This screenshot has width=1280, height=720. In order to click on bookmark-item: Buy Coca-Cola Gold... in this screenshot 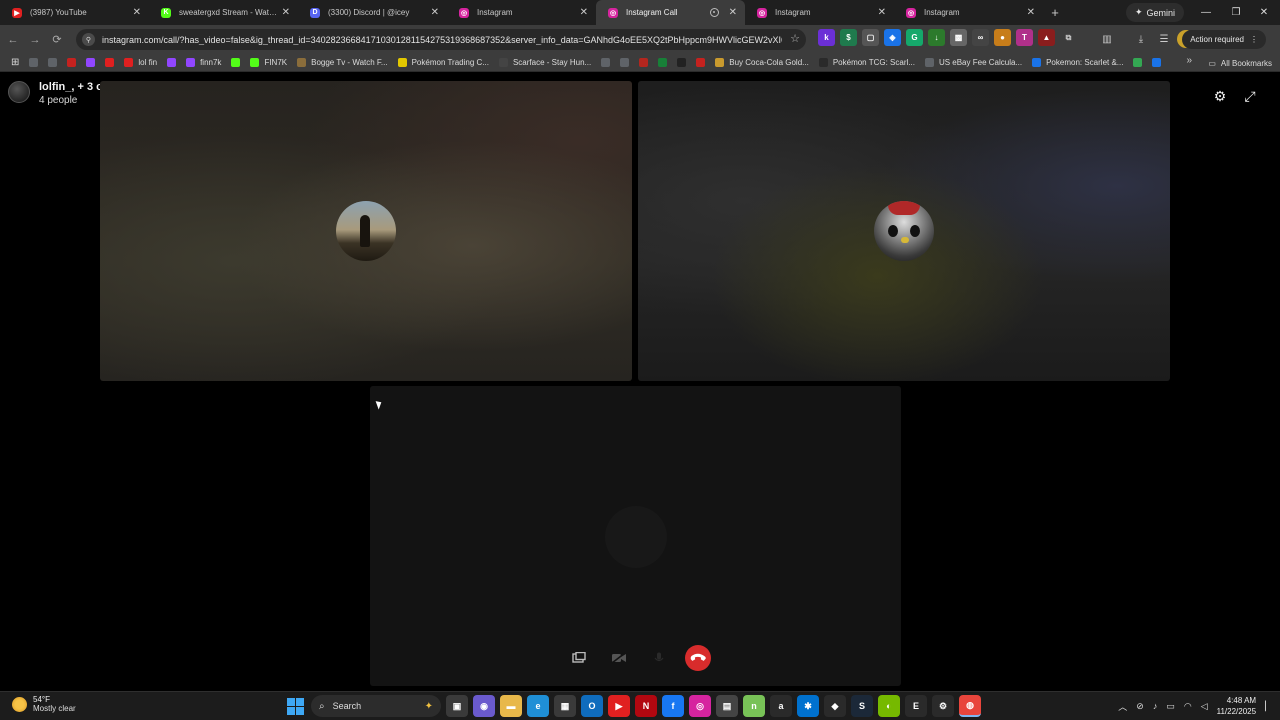, I will do `click(762, 63)`.